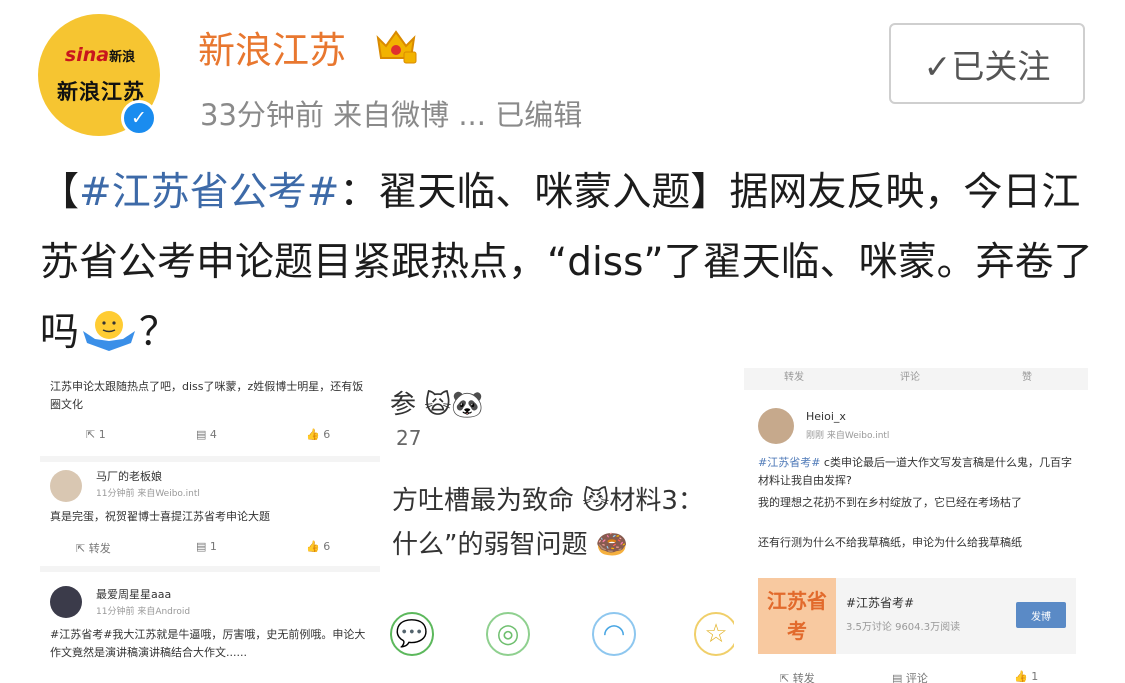  I want to click on hashtag-link: #江苏省公考#, so click(209, 192).